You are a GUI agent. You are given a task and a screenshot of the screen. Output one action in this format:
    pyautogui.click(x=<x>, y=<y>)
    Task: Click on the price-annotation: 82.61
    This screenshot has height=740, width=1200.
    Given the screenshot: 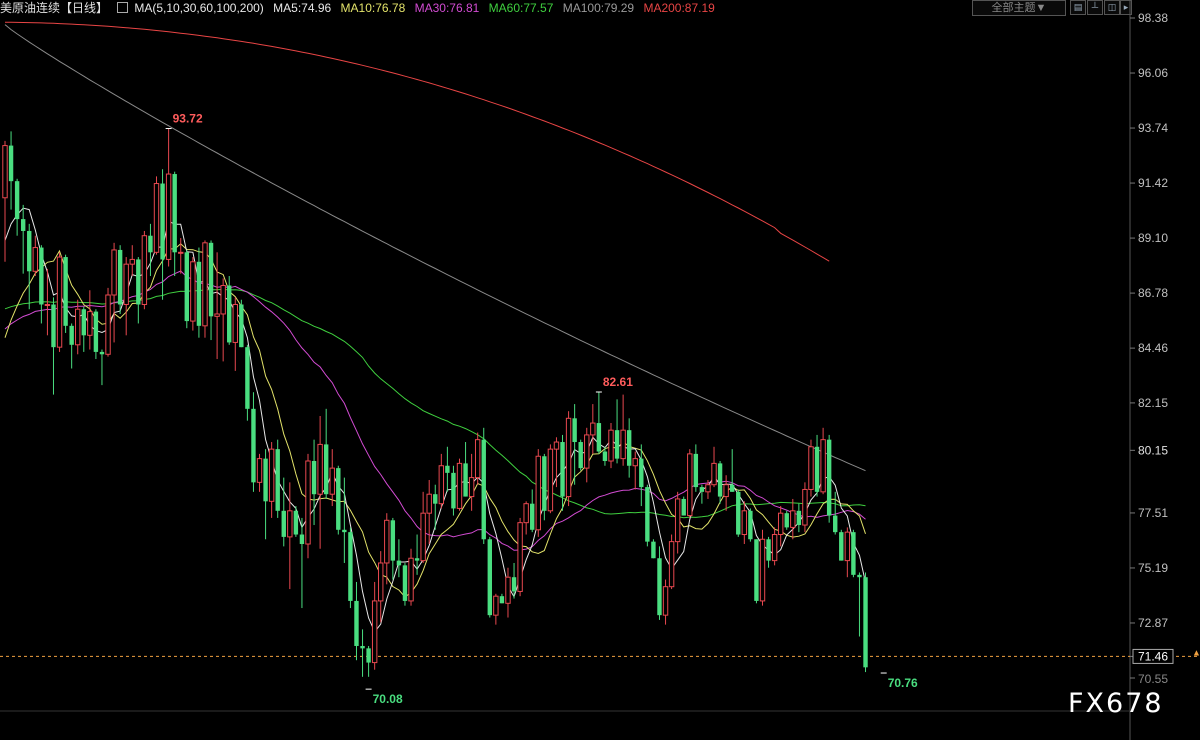 What is the action you would take?
    pyautogui.click(x=618, y=382)
    